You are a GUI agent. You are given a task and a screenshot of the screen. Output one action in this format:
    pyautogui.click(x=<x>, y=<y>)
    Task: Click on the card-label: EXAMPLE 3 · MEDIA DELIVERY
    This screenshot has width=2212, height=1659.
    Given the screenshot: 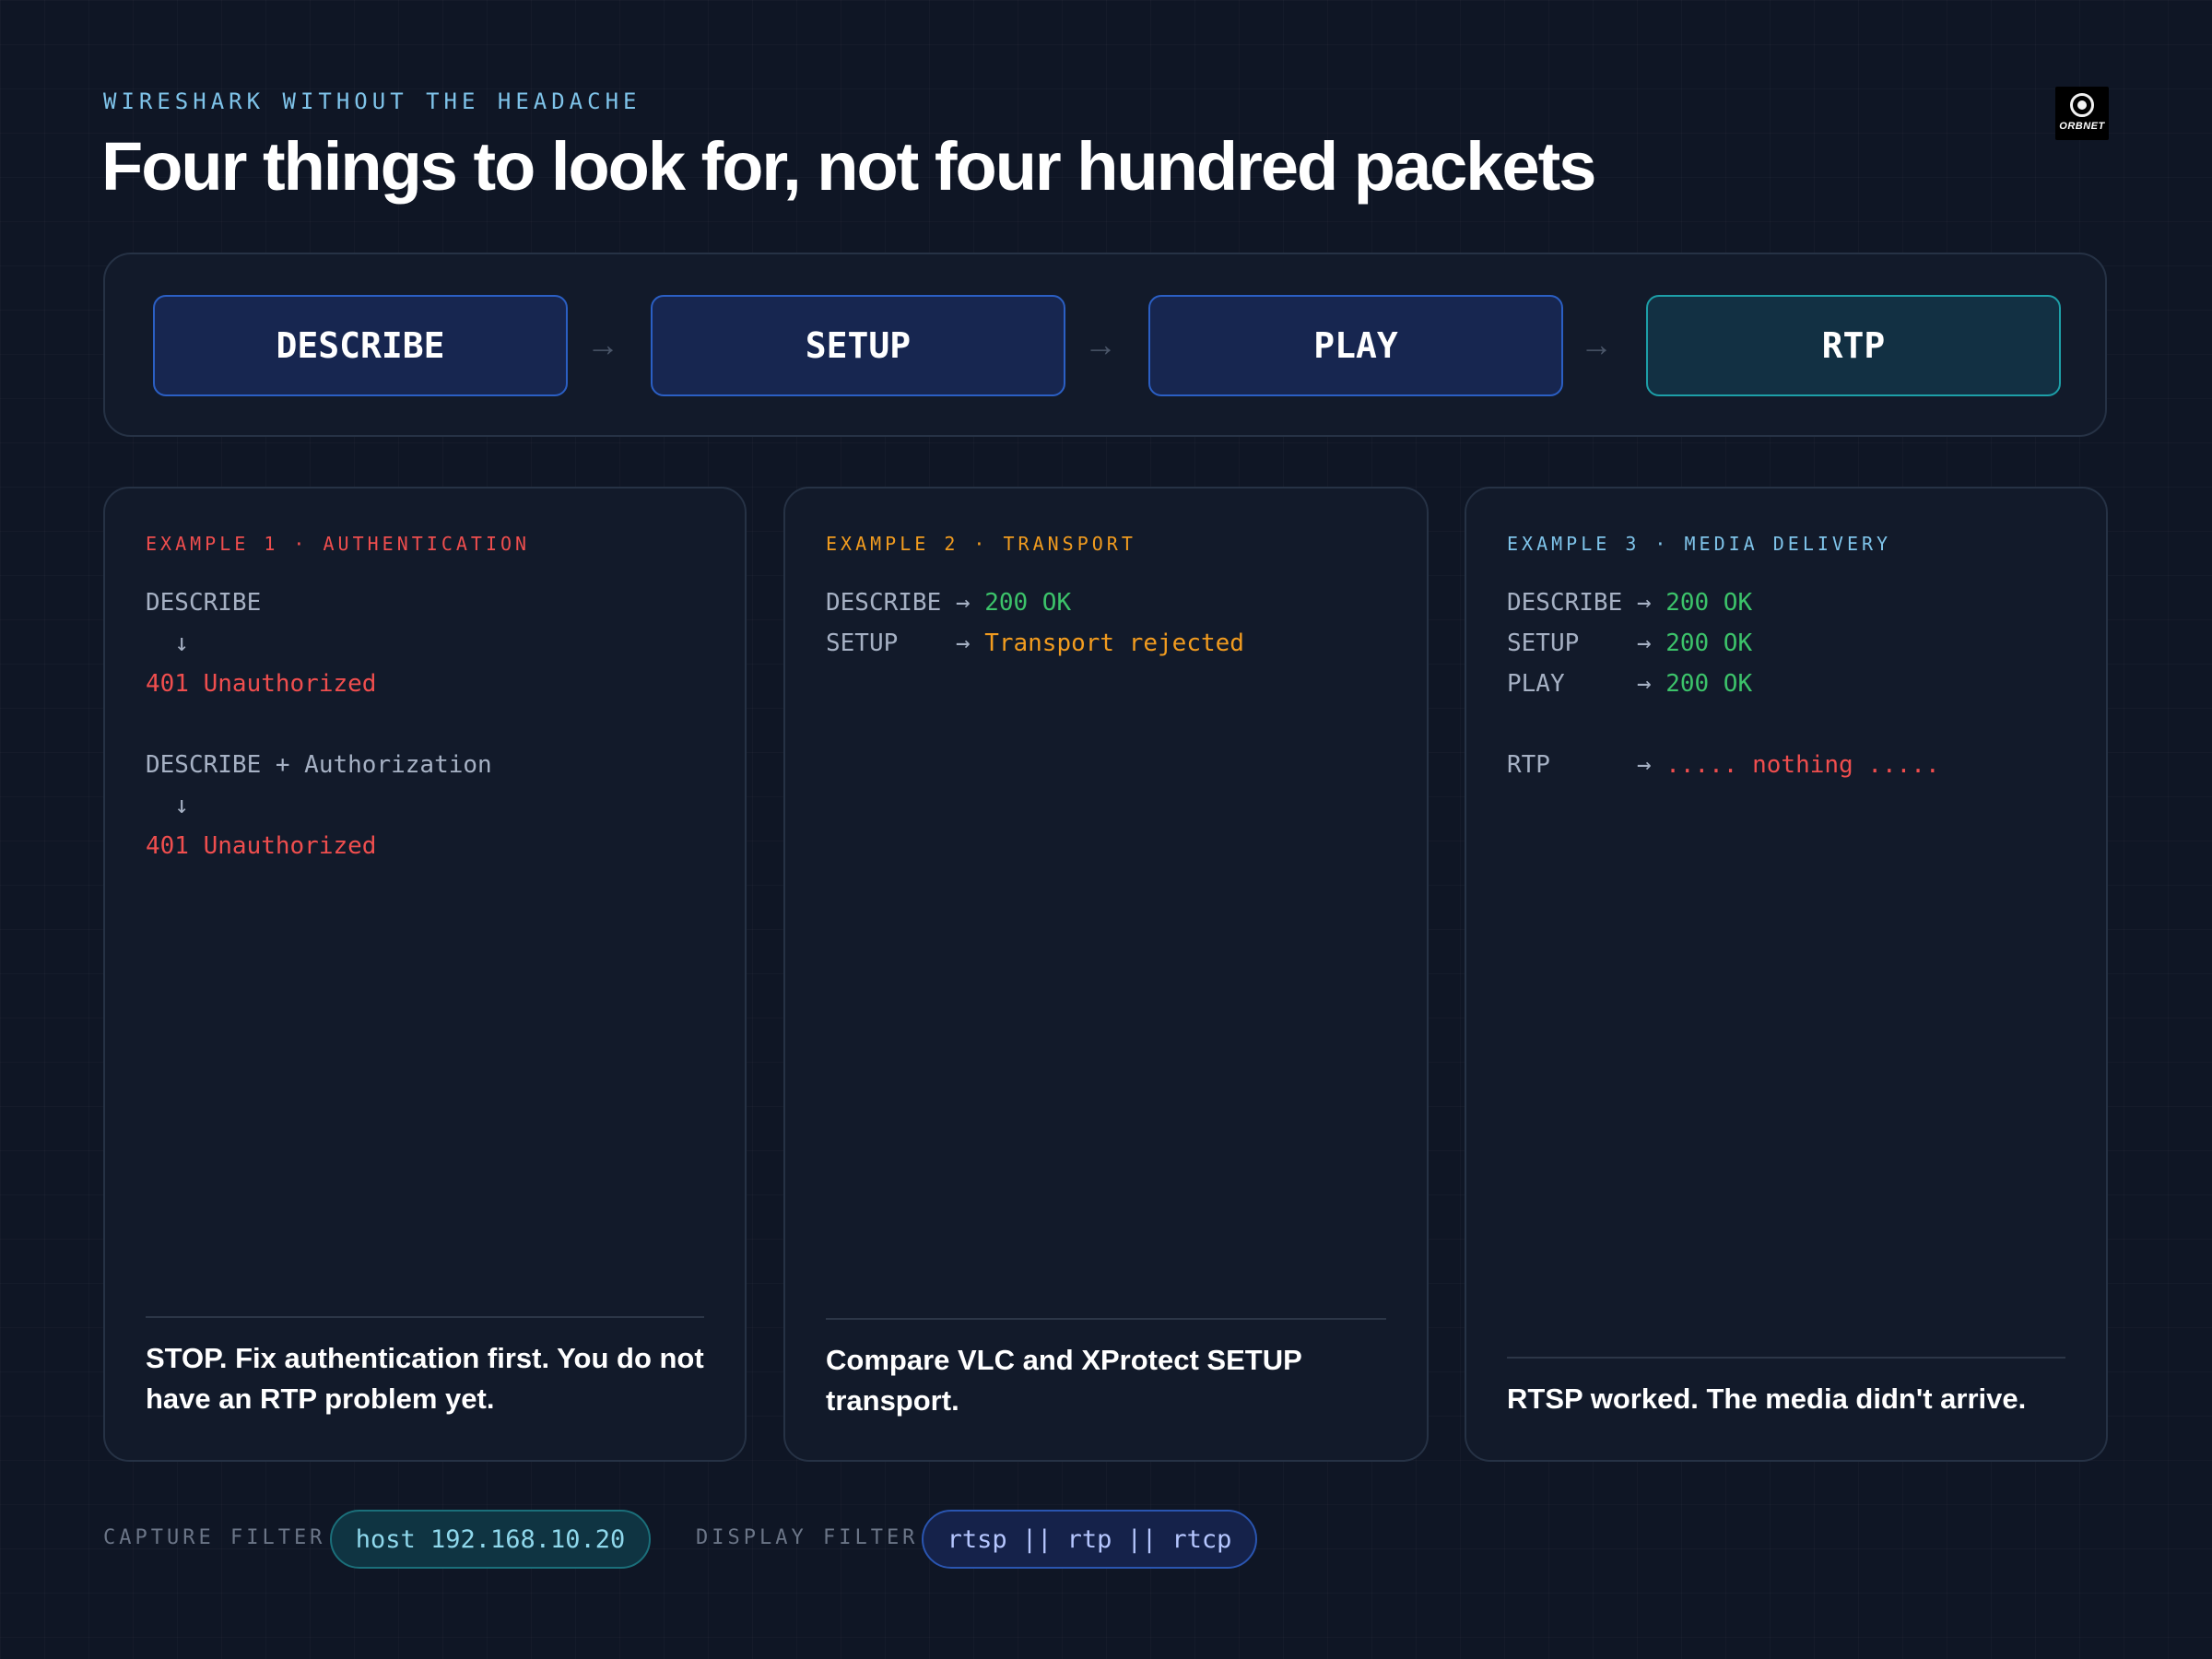 What is the action you would take?
    pyautogui.click(x=1699, y=544)
    